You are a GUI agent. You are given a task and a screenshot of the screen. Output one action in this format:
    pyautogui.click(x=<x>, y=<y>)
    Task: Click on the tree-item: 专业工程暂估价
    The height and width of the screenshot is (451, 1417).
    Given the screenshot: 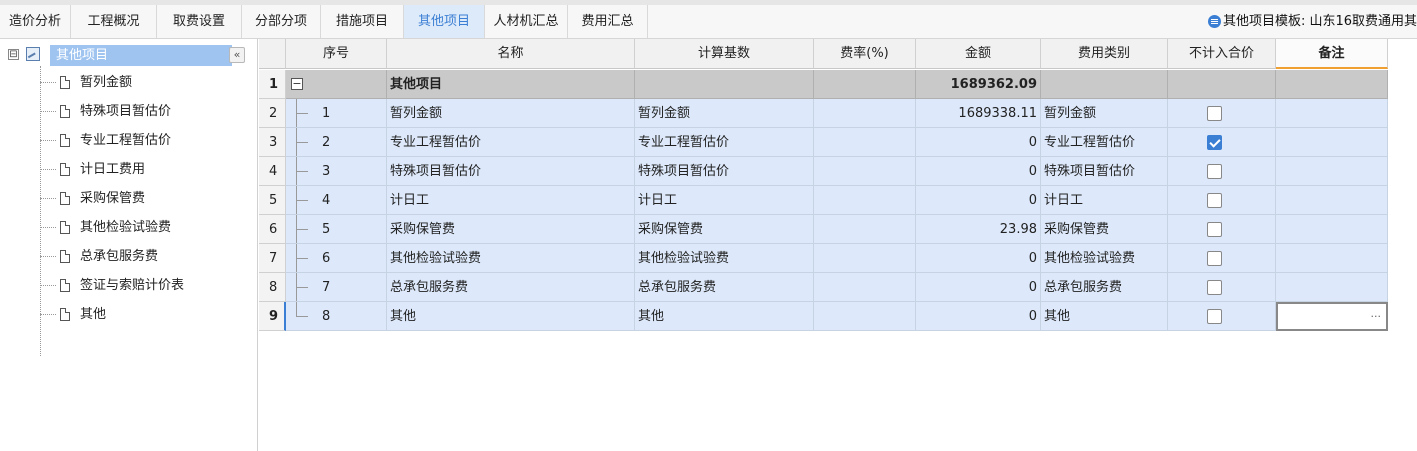 What is the action you would take?
    pyautogui.click(x=149, y=140)
    